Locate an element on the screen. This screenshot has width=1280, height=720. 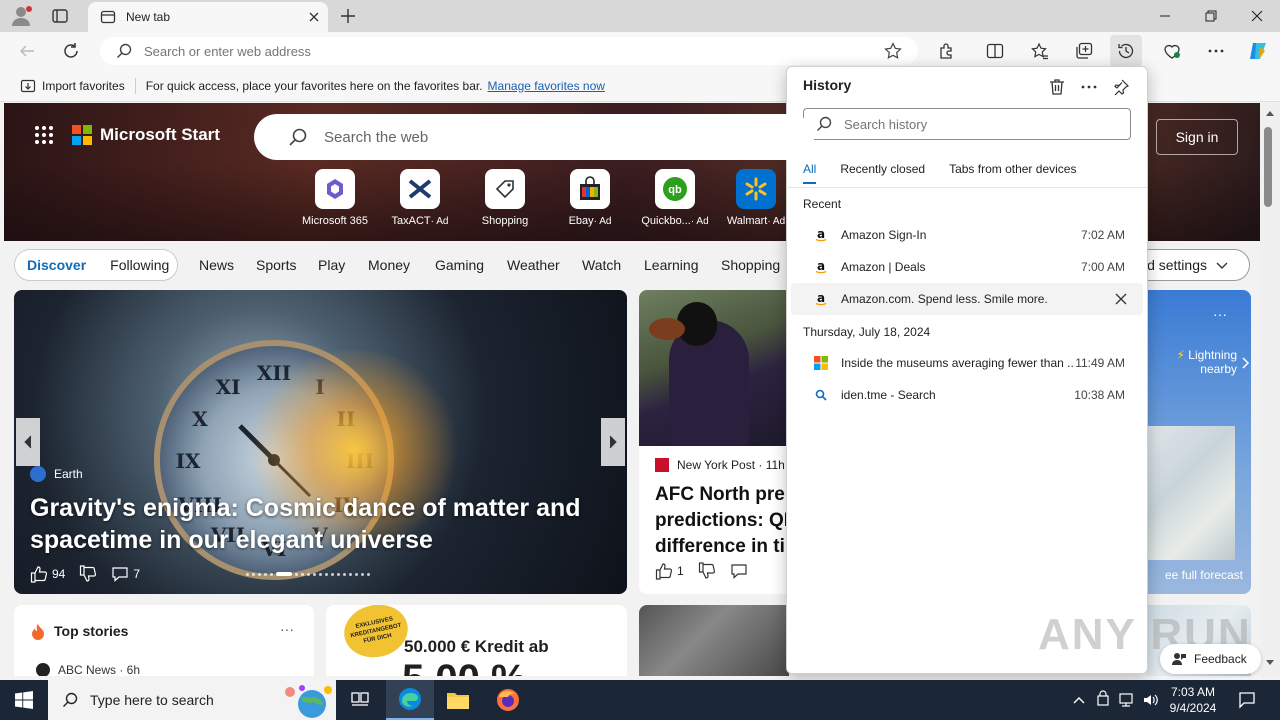
favorite-star-icon is located at coordinates (893, 51).